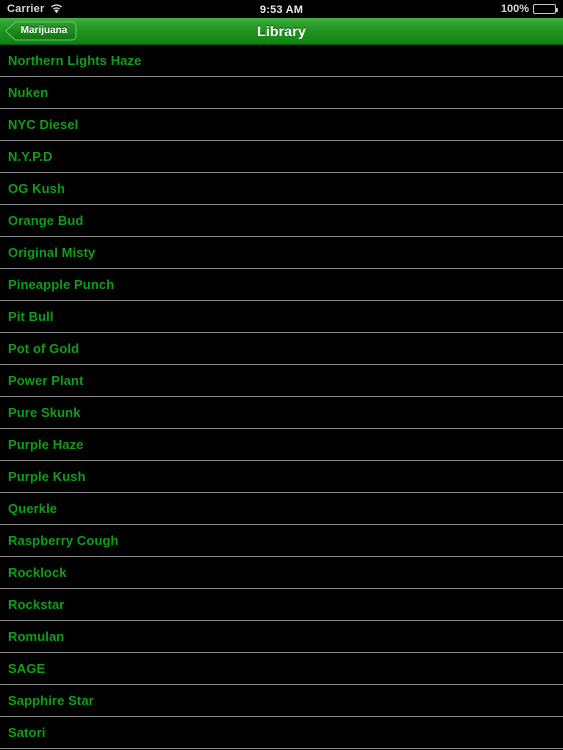 The image size is (563, 750). What do you see at coordinates (37, 188) in the screenshot?
I see `list-item-label: OG Kush` at bounding box center [37, 188].